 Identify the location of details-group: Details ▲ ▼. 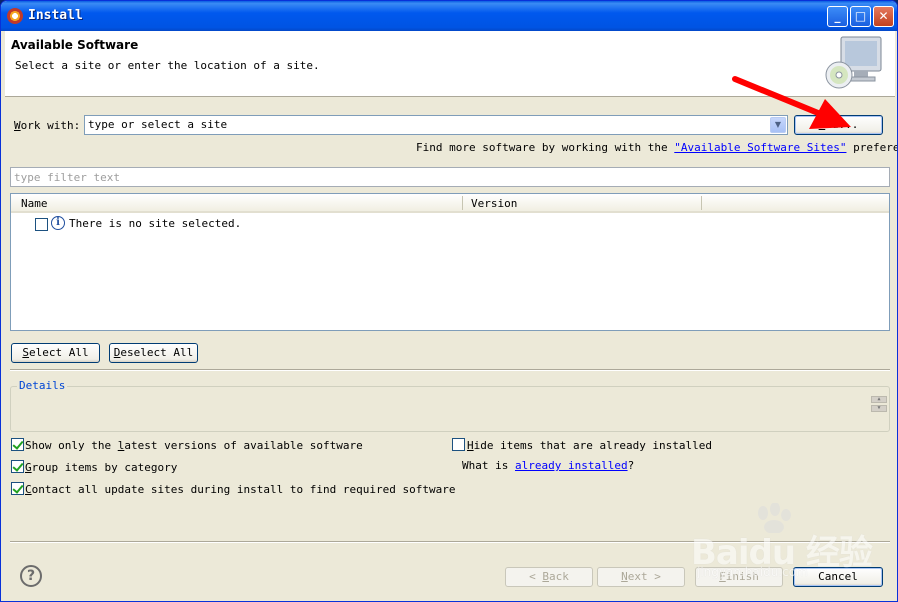
(450, 405).